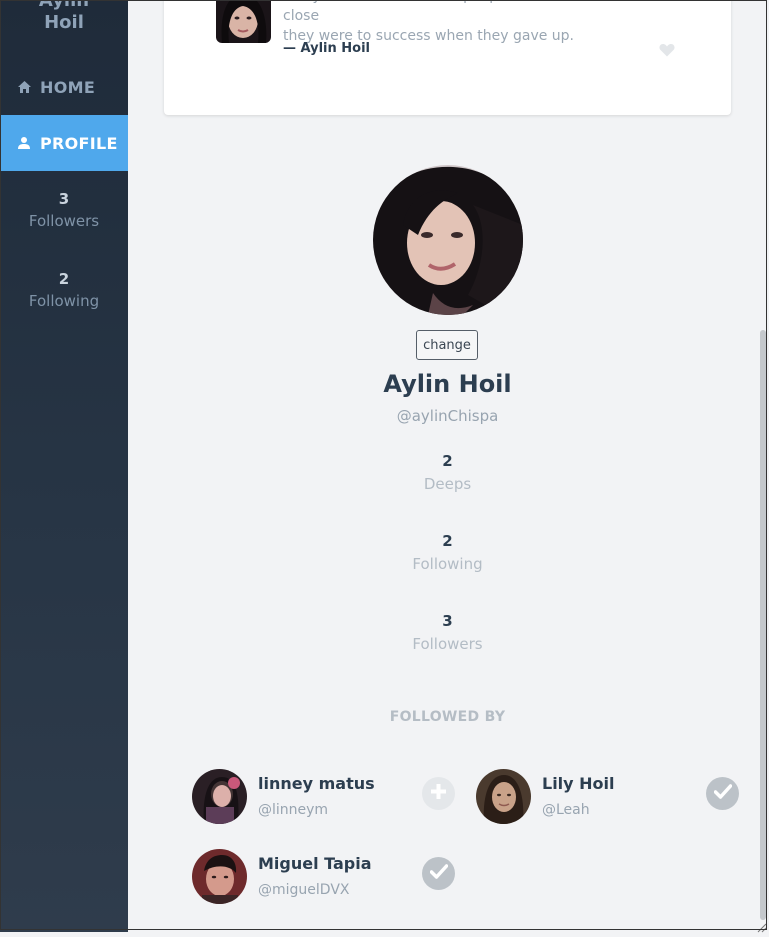 This screenshot has height=937, width=769. What do you see at coordinates (316, 783) in the screenshot?
I see `follower-name: linney matus` at bounding box center [316, 783].